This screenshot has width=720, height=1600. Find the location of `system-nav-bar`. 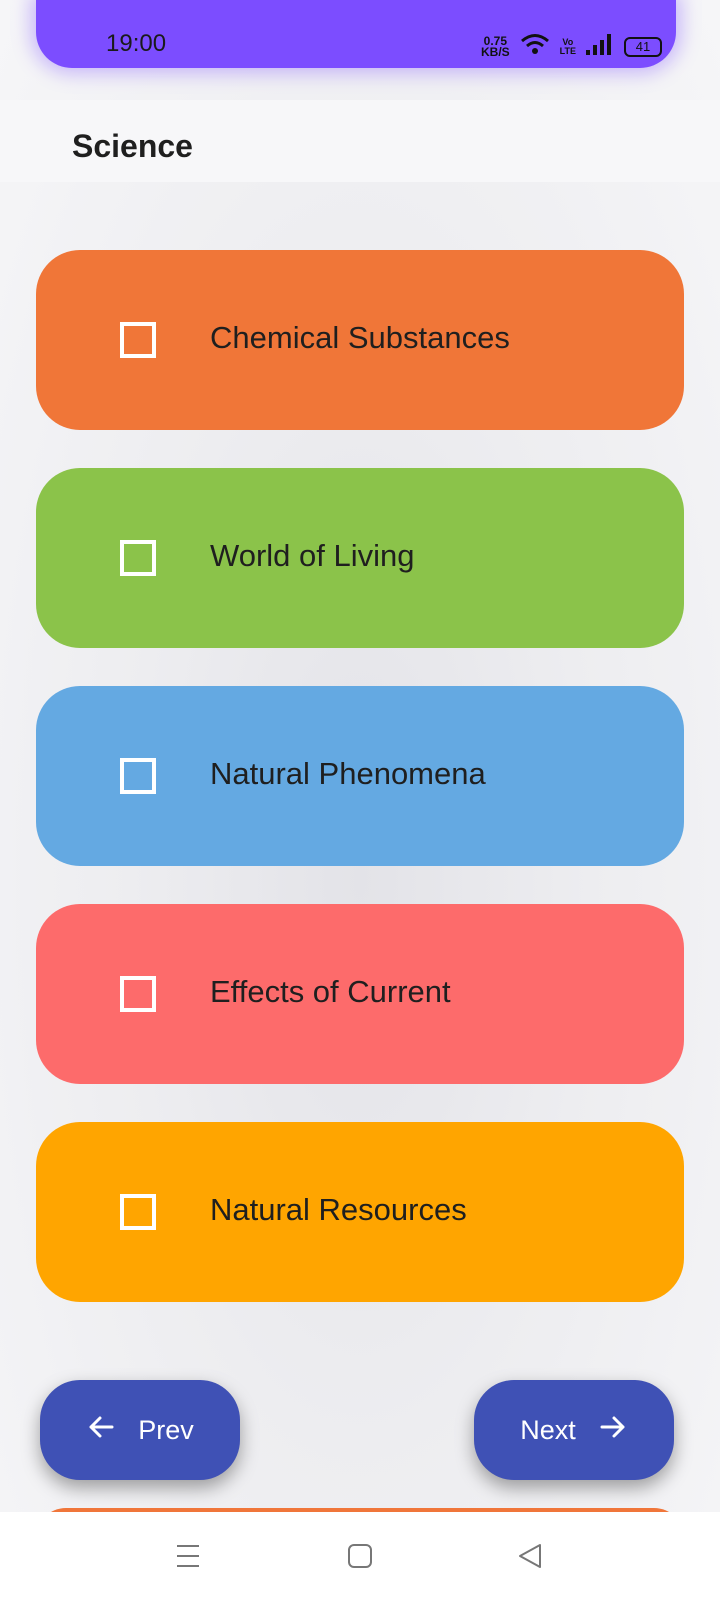

system-nav-bar is located at coordinates (360, 1556).